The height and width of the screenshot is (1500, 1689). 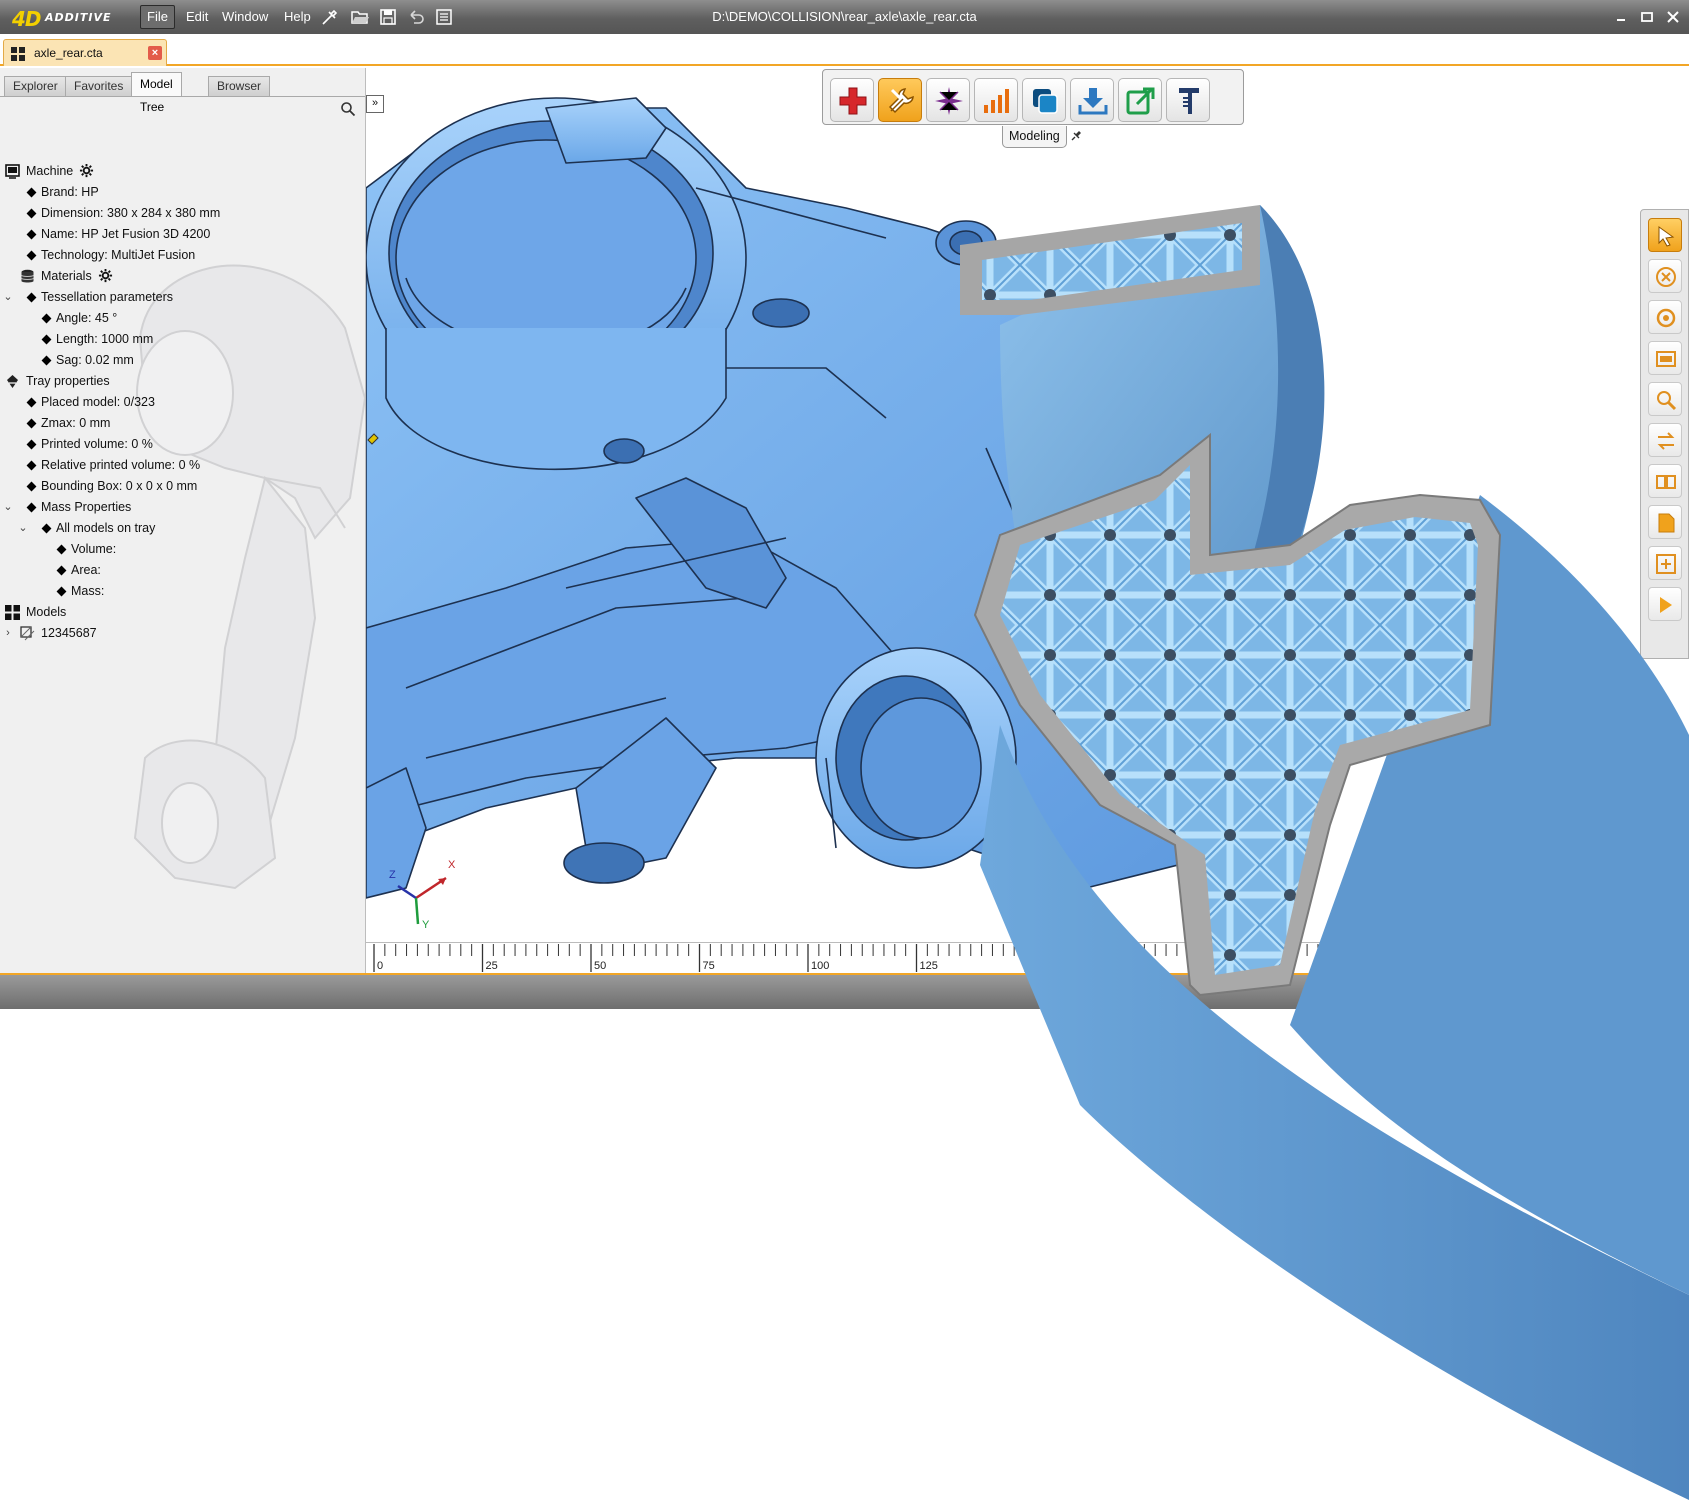 What do you see at coordinates (180, 612) in the screenshot?
I see `tree-item-models: Models` at bounding box center [180, 612].